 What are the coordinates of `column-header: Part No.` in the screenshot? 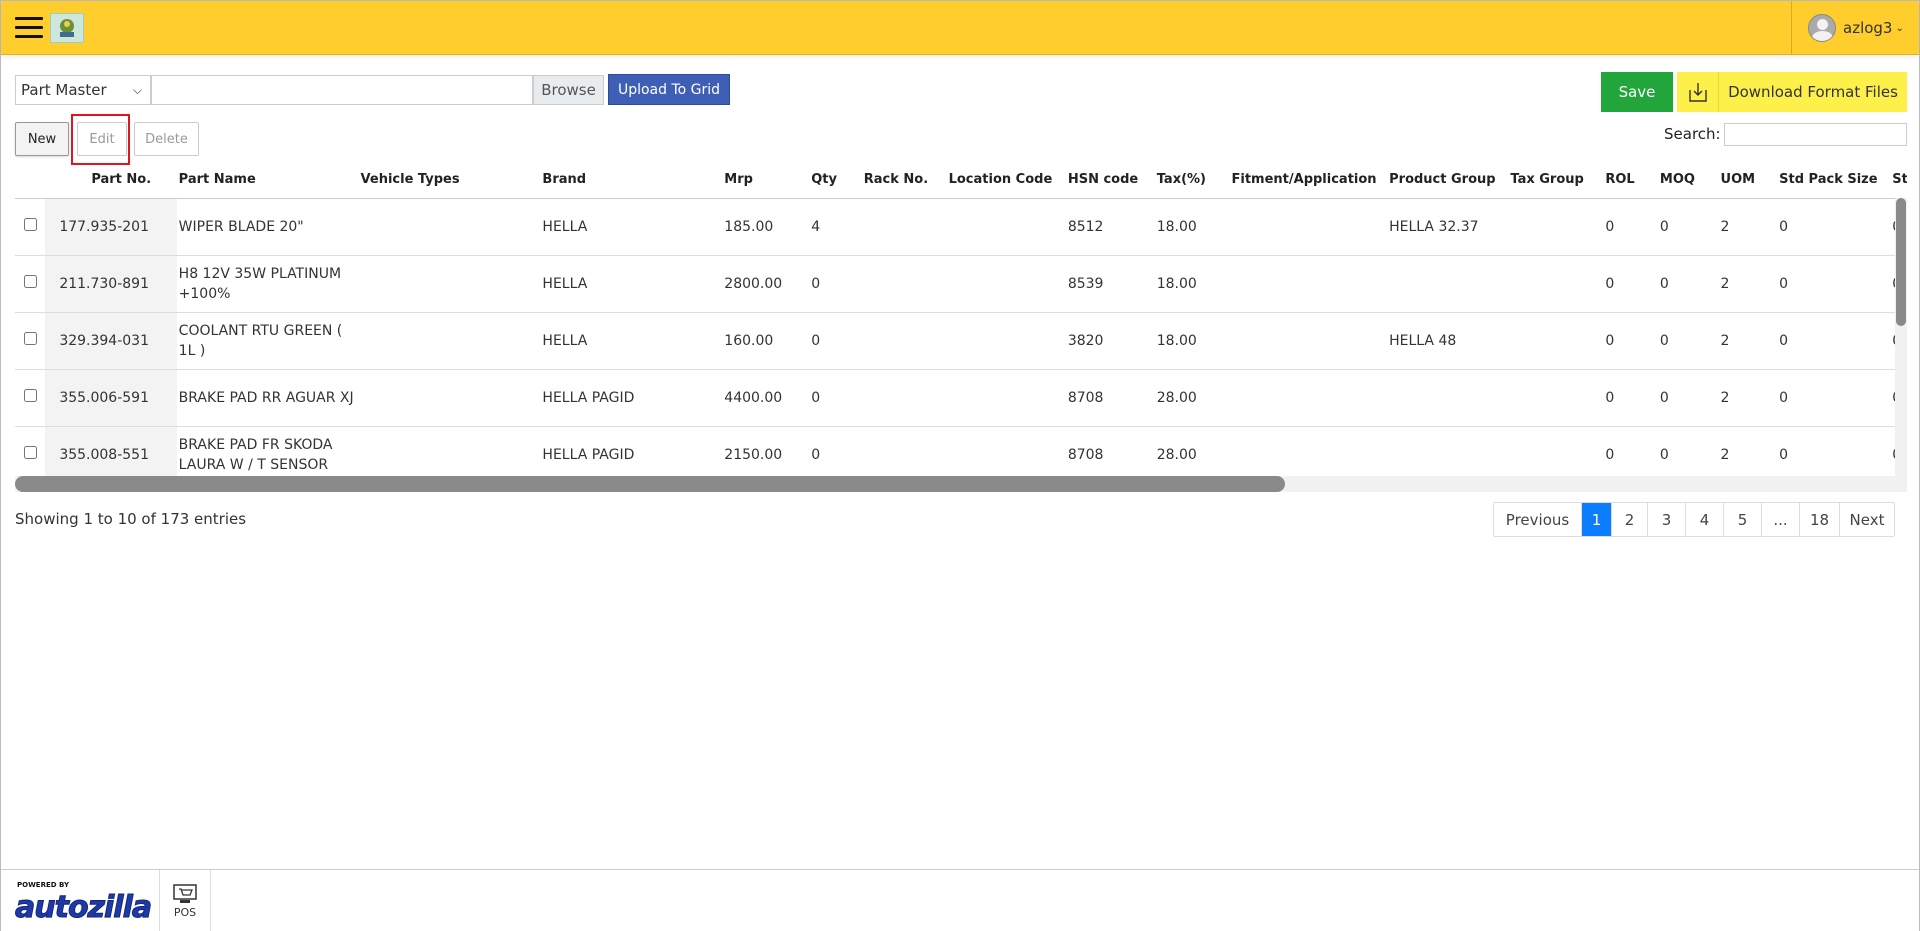 It's located at (111, 180).